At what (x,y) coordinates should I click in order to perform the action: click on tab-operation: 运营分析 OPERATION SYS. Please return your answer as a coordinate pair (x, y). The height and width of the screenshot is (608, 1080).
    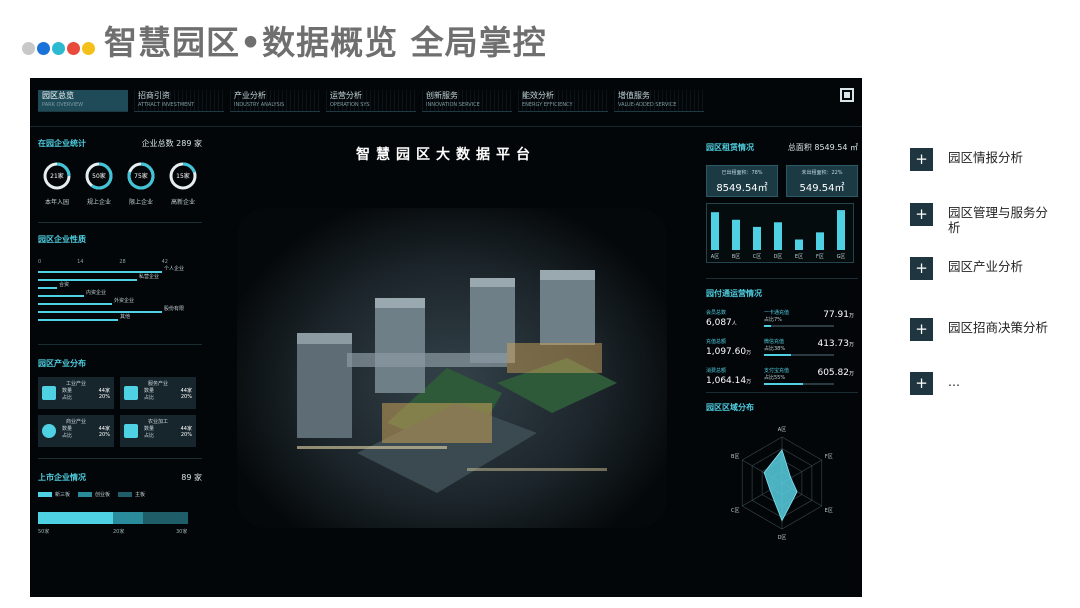
    Looking at the image, I should click on (371, 101).